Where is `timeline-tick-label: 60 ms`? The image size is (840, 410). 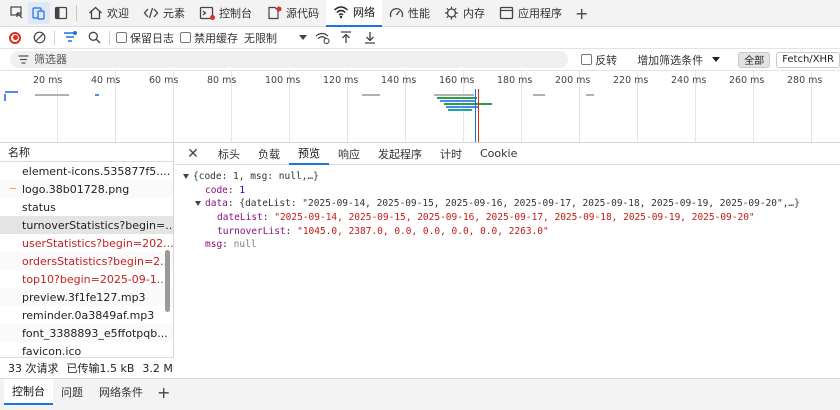
timeline-tick-label: 60 ms is located at coordinates (164, 80).